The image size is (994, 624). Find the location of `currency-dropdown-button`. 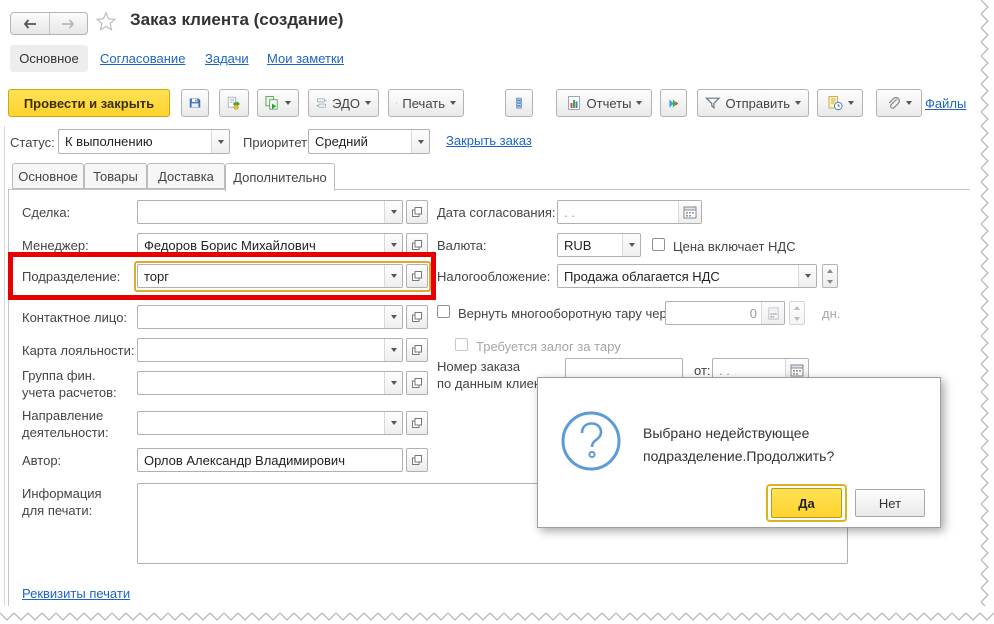

currency-dropdown-button is located at coordinates (631, 245).